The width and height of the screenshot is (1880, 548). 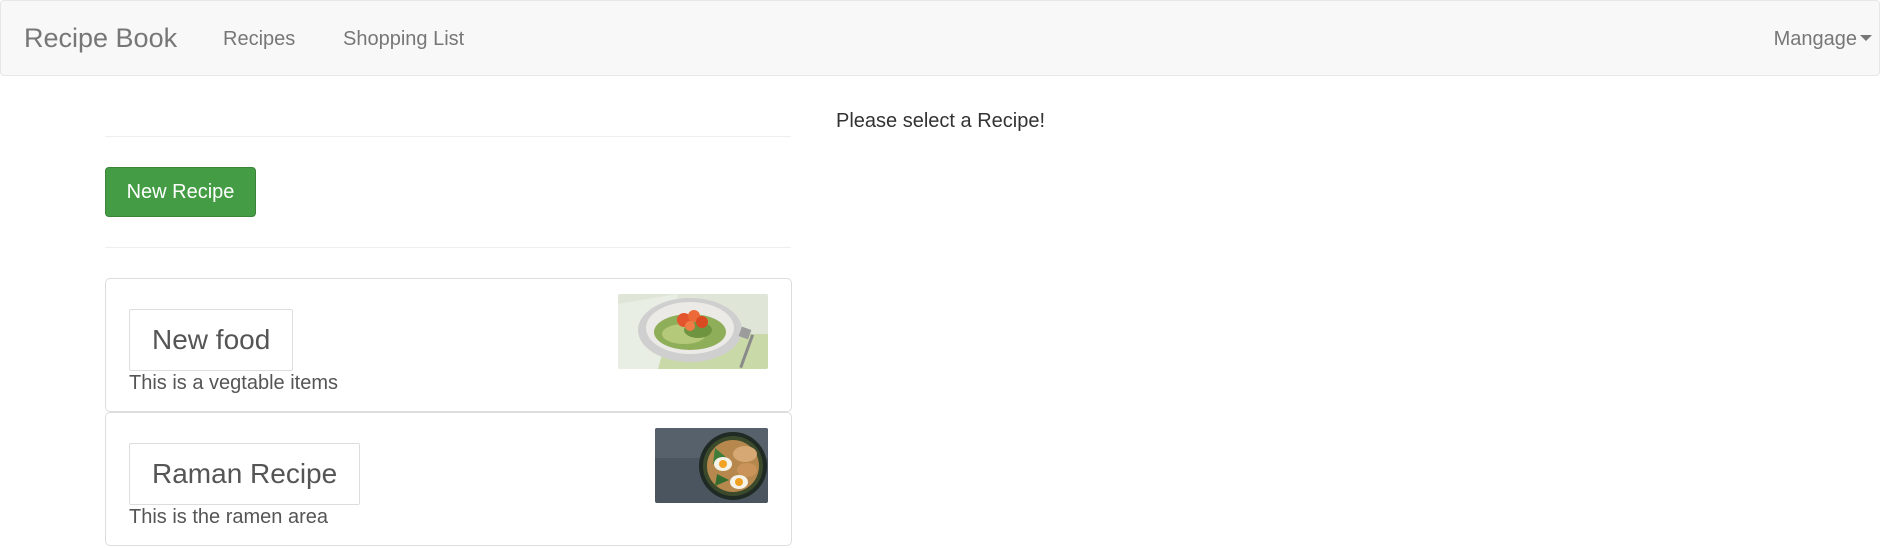 I want to click on recipe-thumbnail-ramen, so click(x=711, y=465).